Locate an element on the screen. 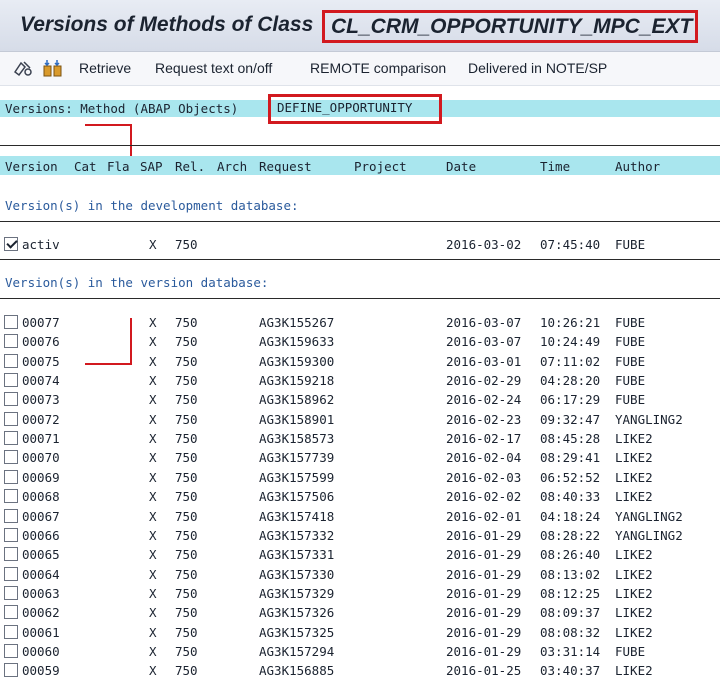  col-version: Version is located at coordinates (31, 166).